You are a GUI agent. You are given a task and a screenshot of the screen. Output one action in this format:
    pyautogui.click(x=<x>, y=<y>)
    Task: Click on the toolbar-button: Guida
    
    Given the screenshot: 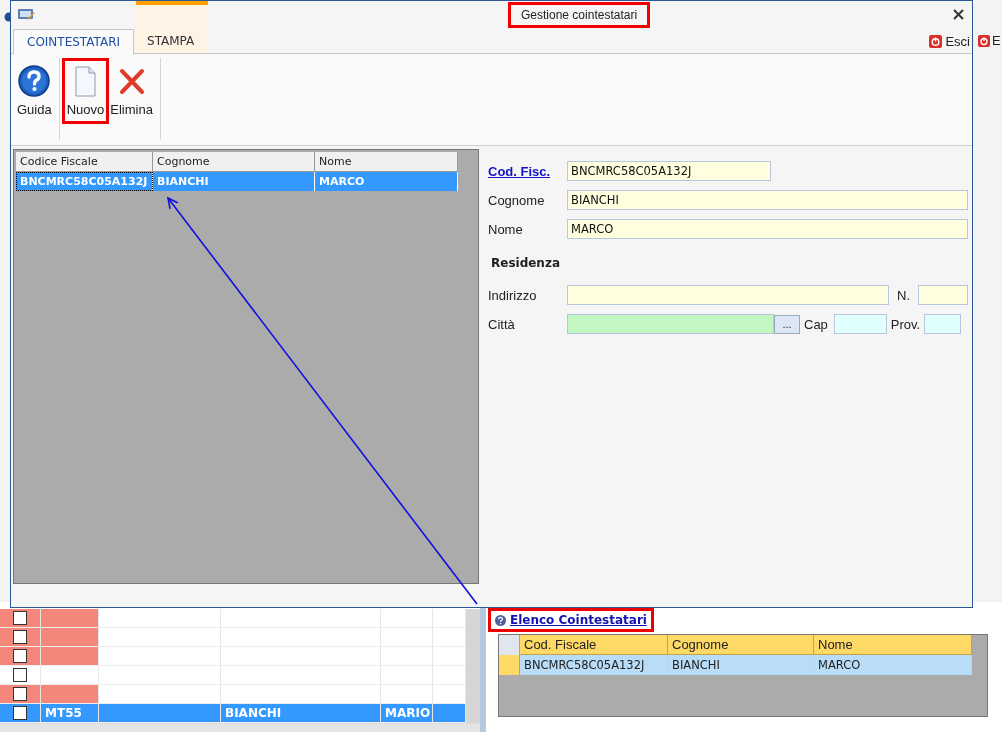 What is the action you would take?
    pyautogui.click(x=34, y=91)
    